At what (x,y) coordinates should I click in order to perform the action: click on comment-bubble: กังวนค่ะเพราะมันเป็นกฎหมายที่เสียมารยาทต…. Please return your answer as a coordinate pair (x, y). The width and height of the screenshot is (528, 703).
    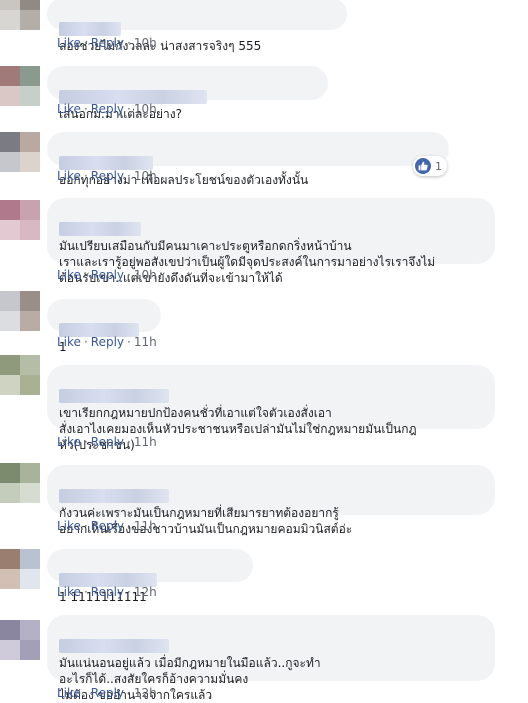
    Looking at the image, I should click on (271, 500).